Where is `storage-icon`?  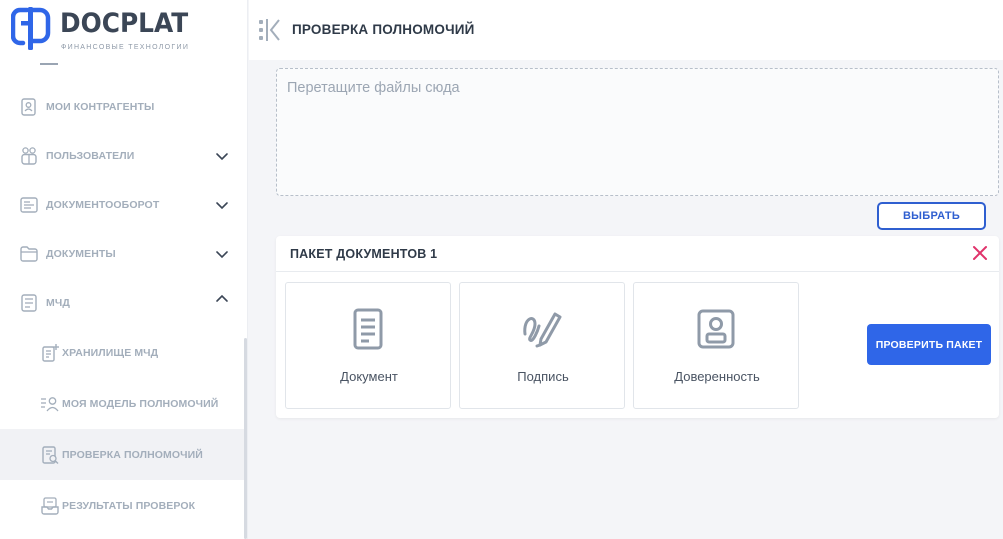
storage-icon is located at coordinates (50, 352).